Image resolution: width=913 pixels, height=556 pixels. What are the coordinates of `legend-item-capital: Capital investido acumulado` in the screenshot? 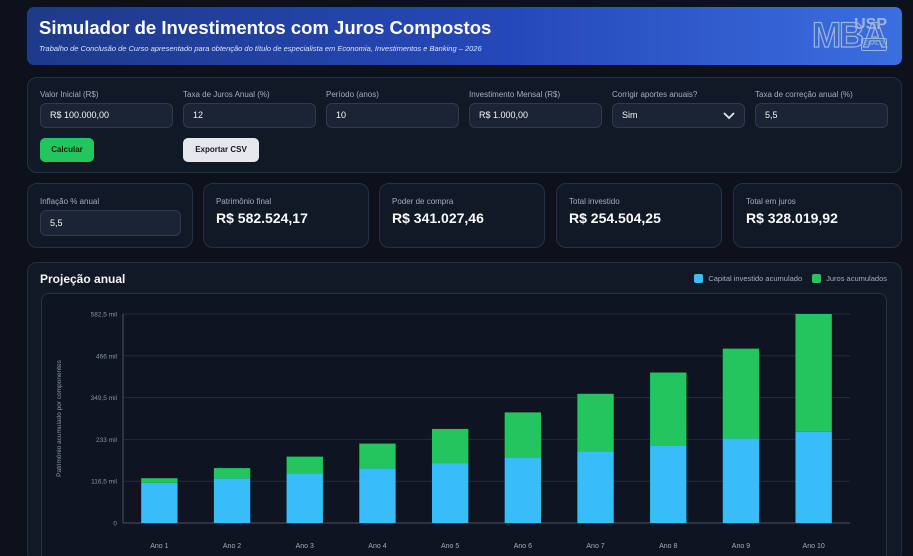 It's located at (748, 278).